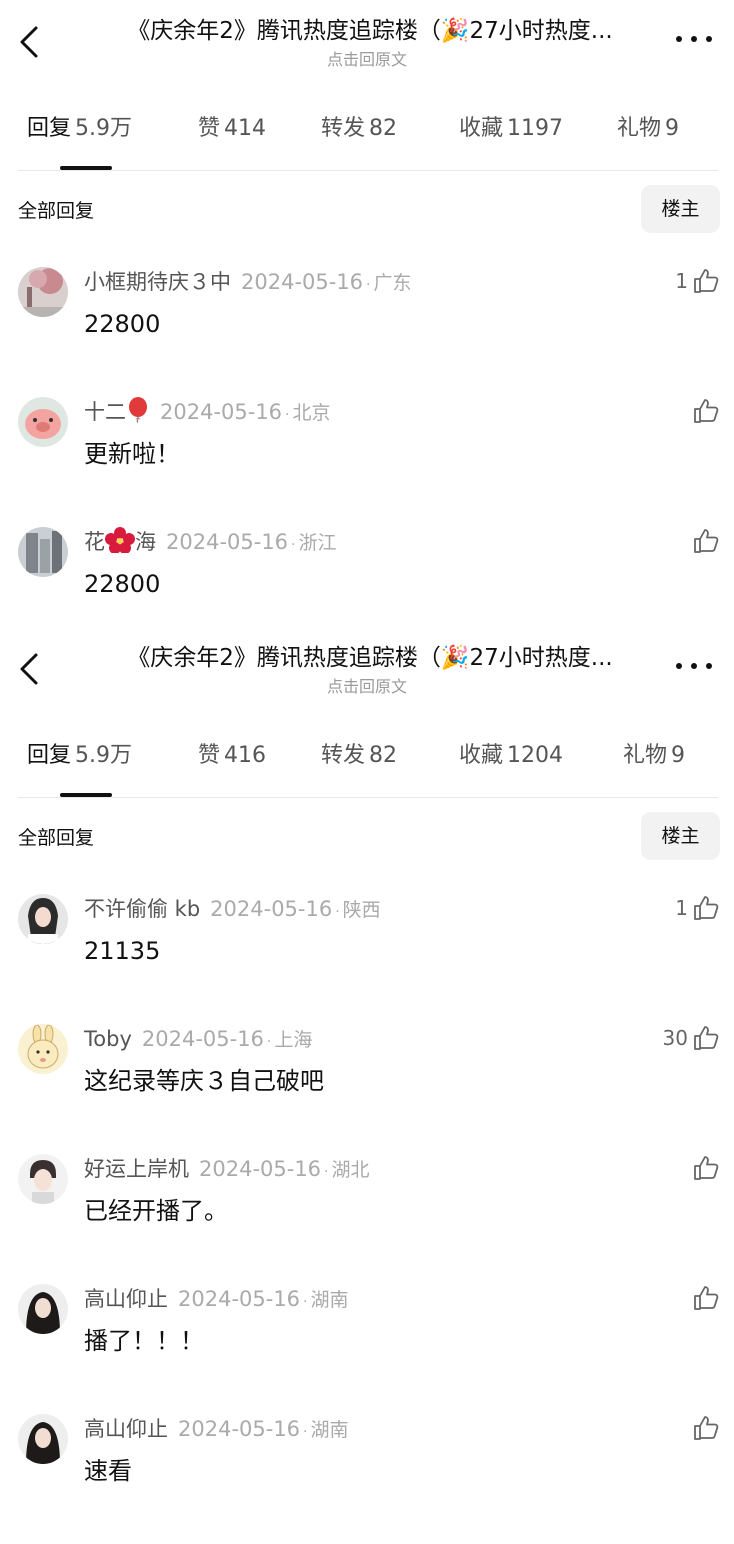 The width and height of the screenshot is (734, 1544). What do you see at coordinates (367, 1219) in the screenshot?
I see `comment-item: 好运上岸机 2024-05-16 · 湖北 已经开播了。` at bounding box center [367, 1219].